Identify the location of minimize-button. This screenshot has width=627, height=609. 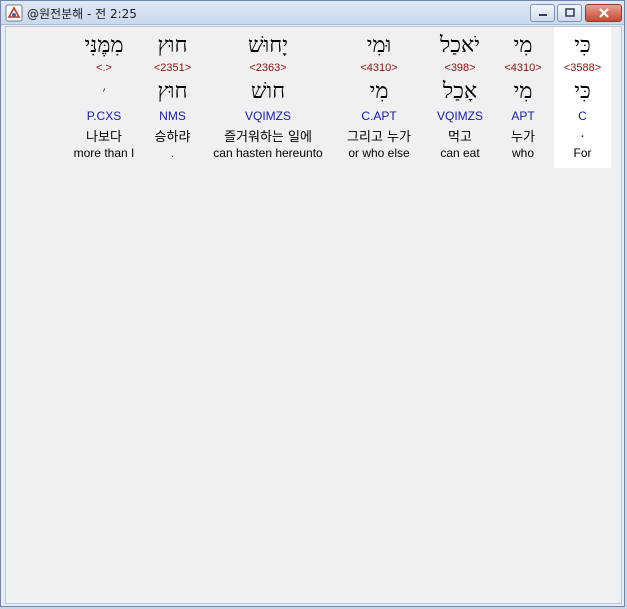
(542, 13).